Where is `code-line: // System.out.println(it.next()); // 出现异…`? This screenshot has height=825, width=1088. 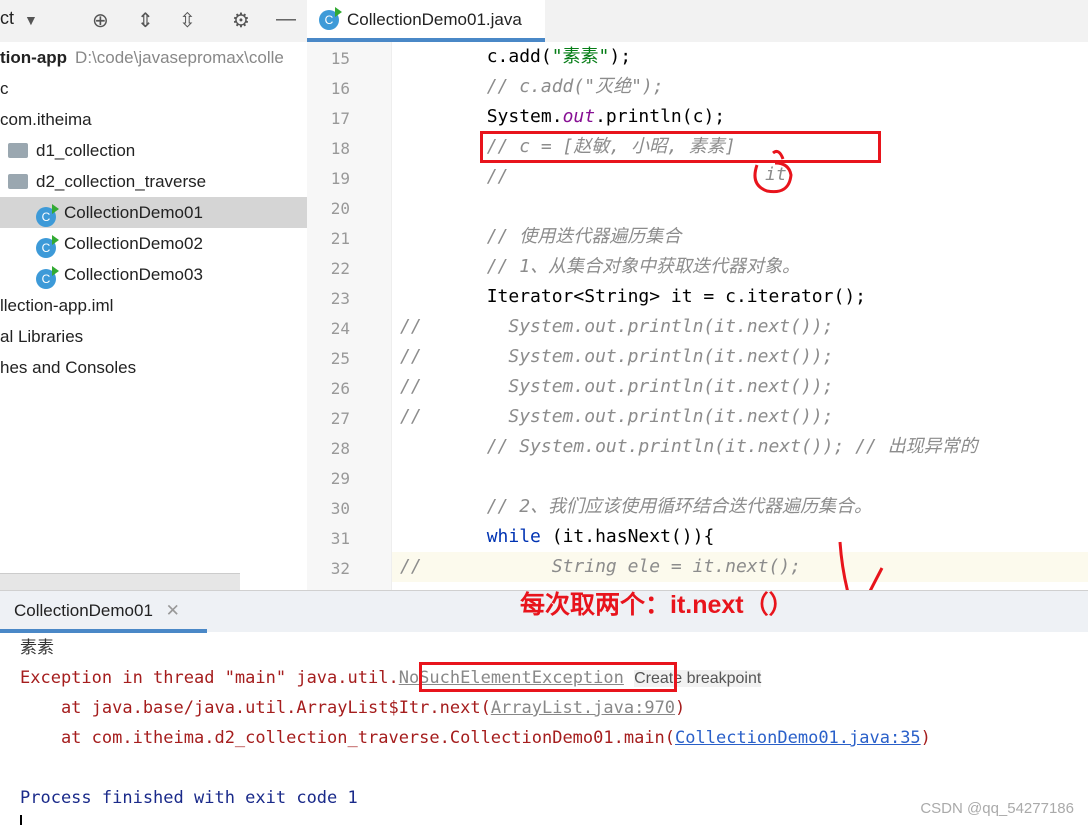 code-line: // System.out.println(it.next()); // 出现异… is located at coordinates (689, 447).